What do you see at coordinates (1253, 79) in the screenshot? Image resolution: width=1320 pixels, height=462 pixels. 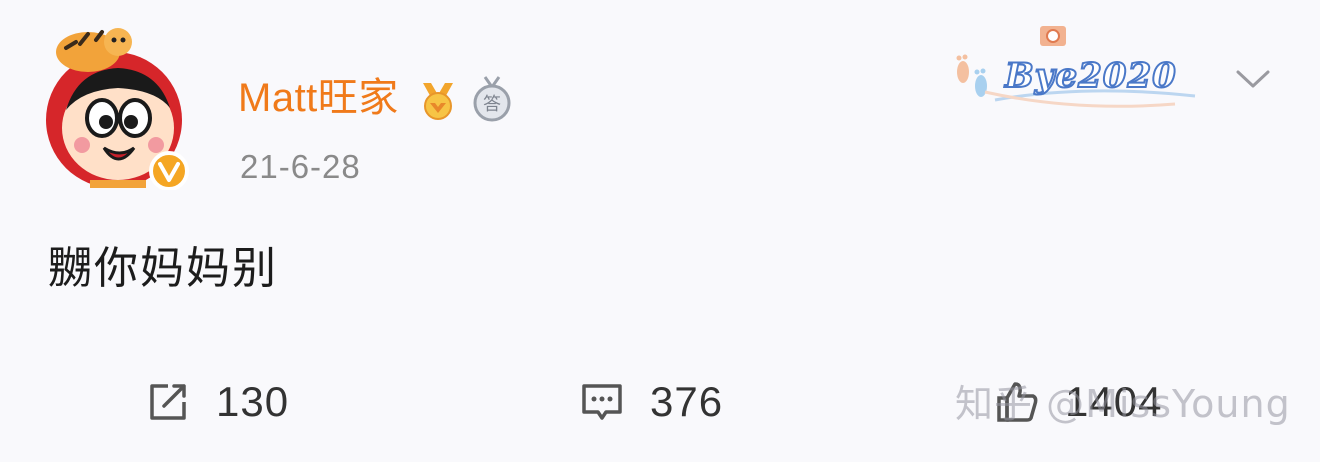 I see `chevron-down-icon` at bounding box center [1253, 79].